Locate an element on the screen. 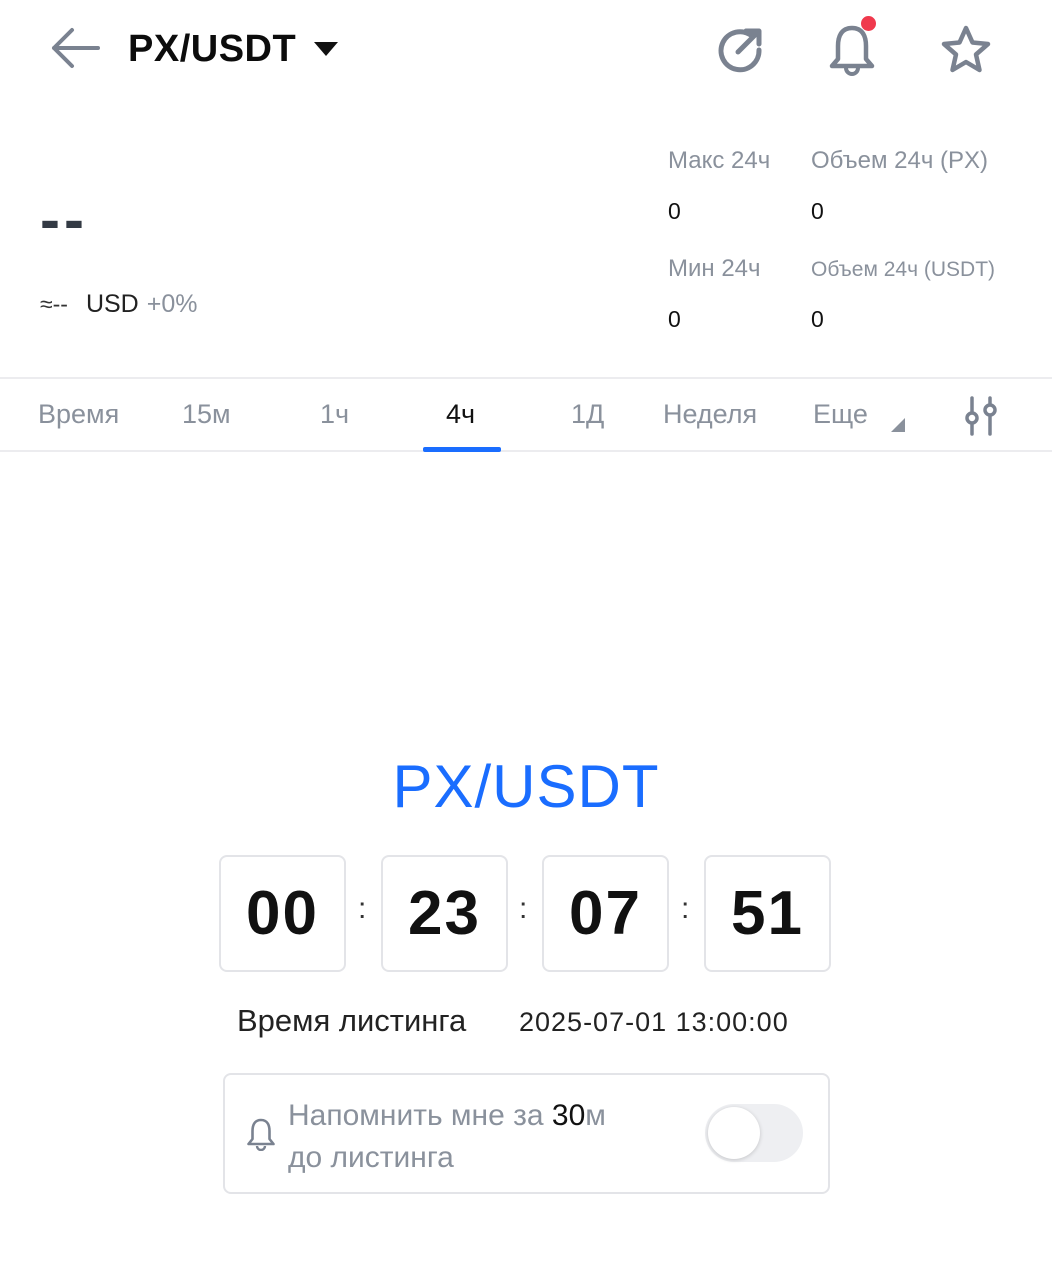 The width and height of the screenshot is (1052, 1280). tab-4h: 4ч is located at coordinates (460, 414).